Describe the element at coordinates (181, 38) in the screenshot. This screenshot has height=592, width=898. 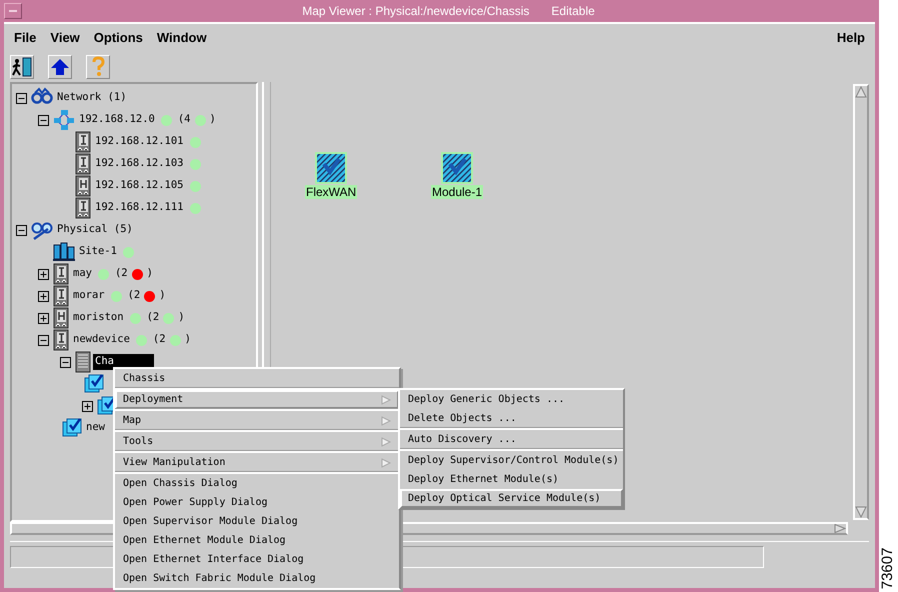
I see `menu-item: Window` at that location.